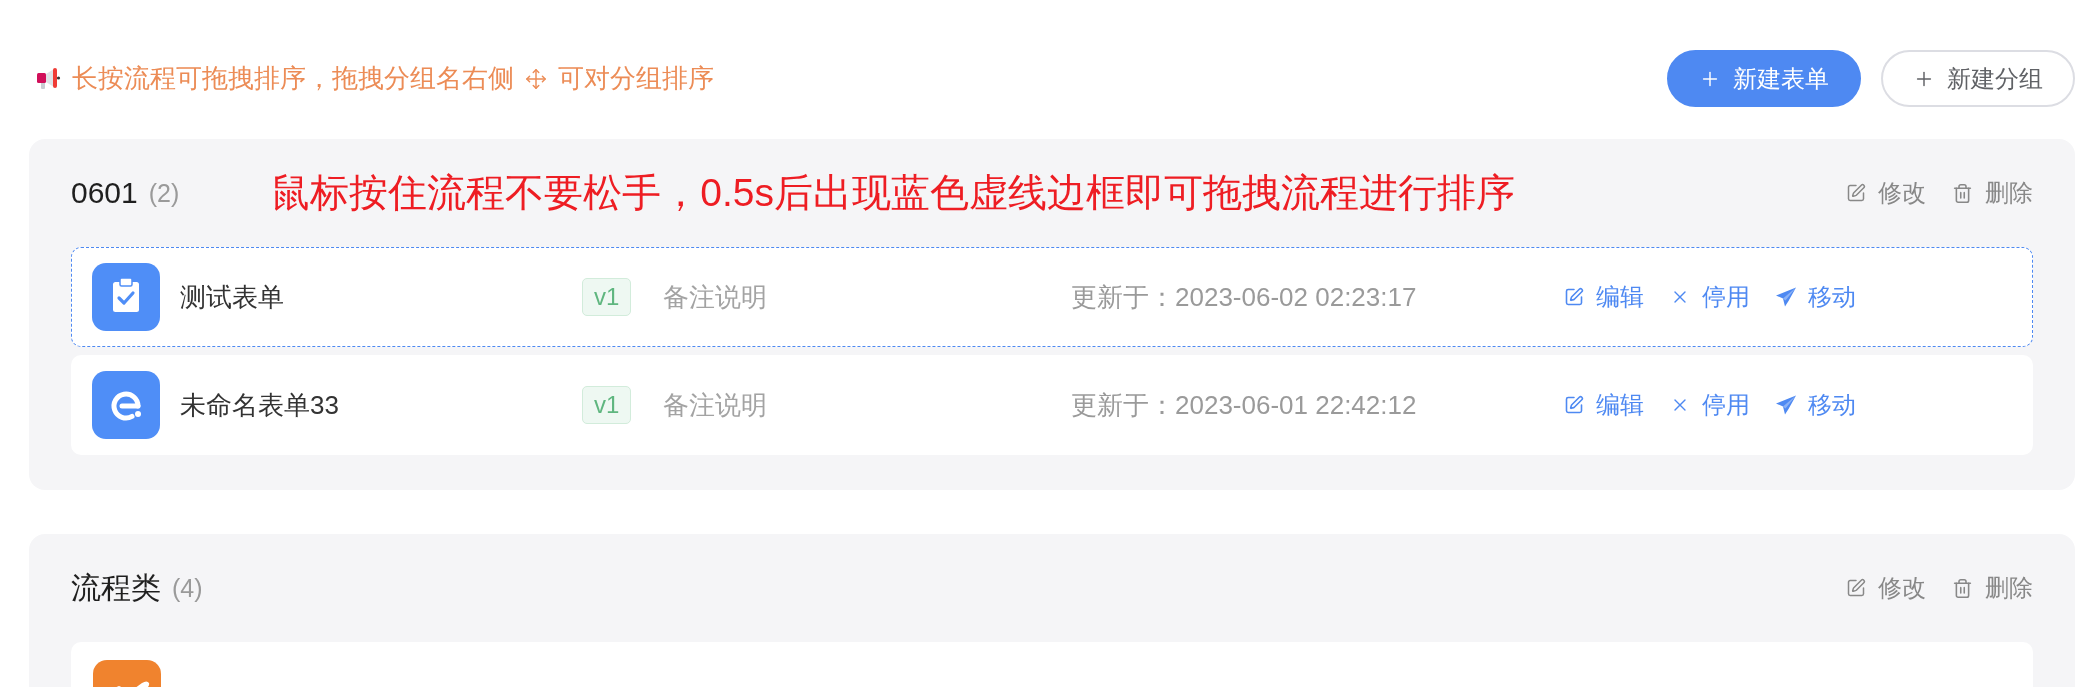  I want to click on form-name: 未命名表单33, so click(259, 405).